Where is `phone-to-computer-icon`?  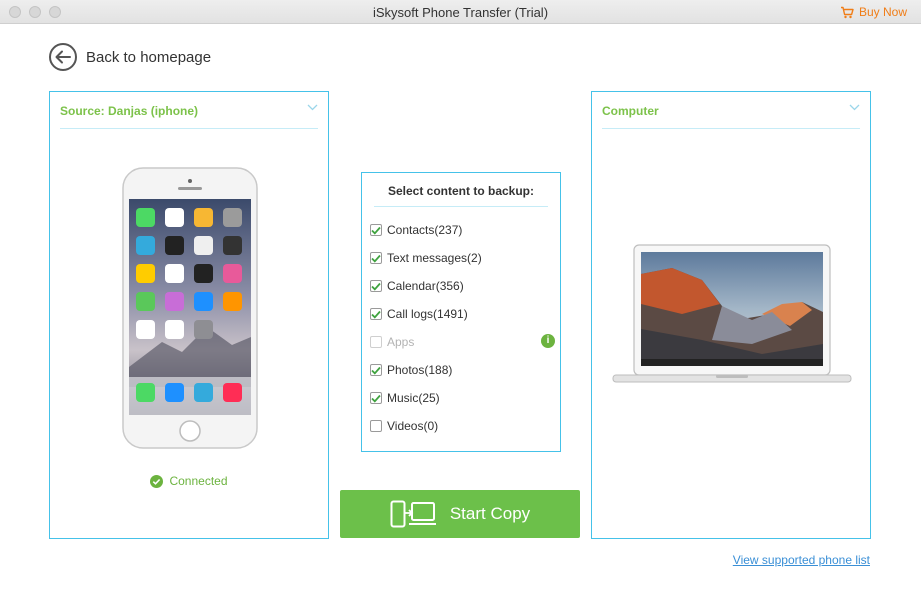 phone-to-computer-icon is located at coordinates (413, 514).